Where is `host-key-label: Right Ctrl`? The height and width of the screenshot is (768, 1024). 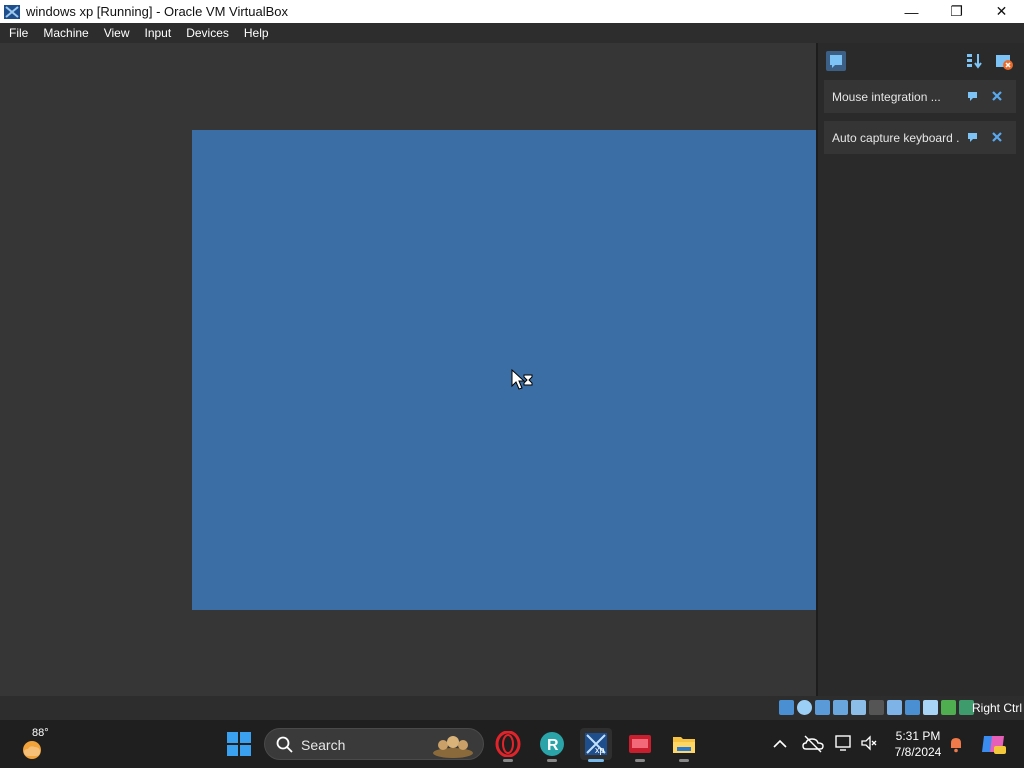
host-key-label: Right Ctrl is located at coordinates (997, 708).